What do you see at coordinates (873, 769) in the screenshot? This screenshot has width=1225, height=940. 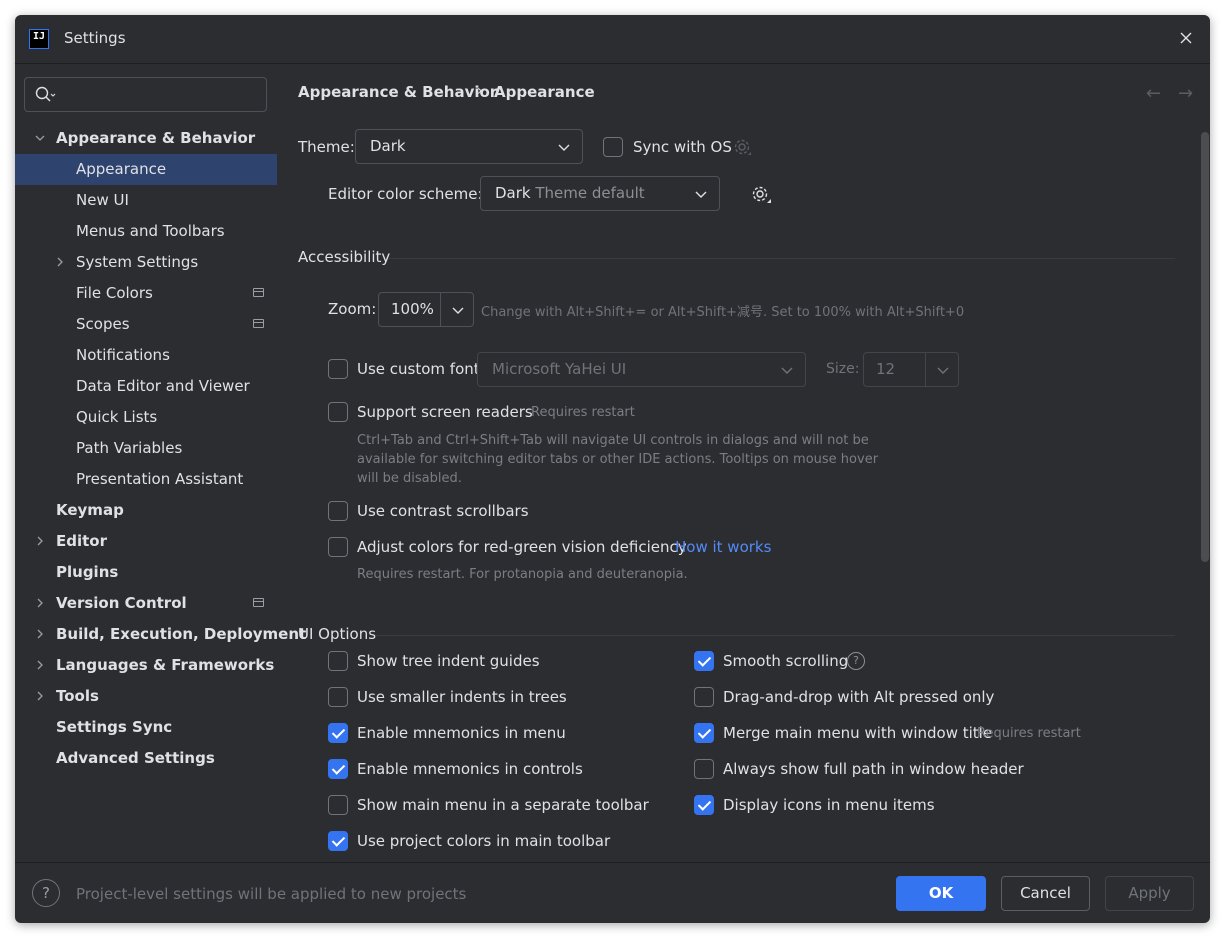 I see `option-label: Always show full path in window header` at bounding box center [873, 769].